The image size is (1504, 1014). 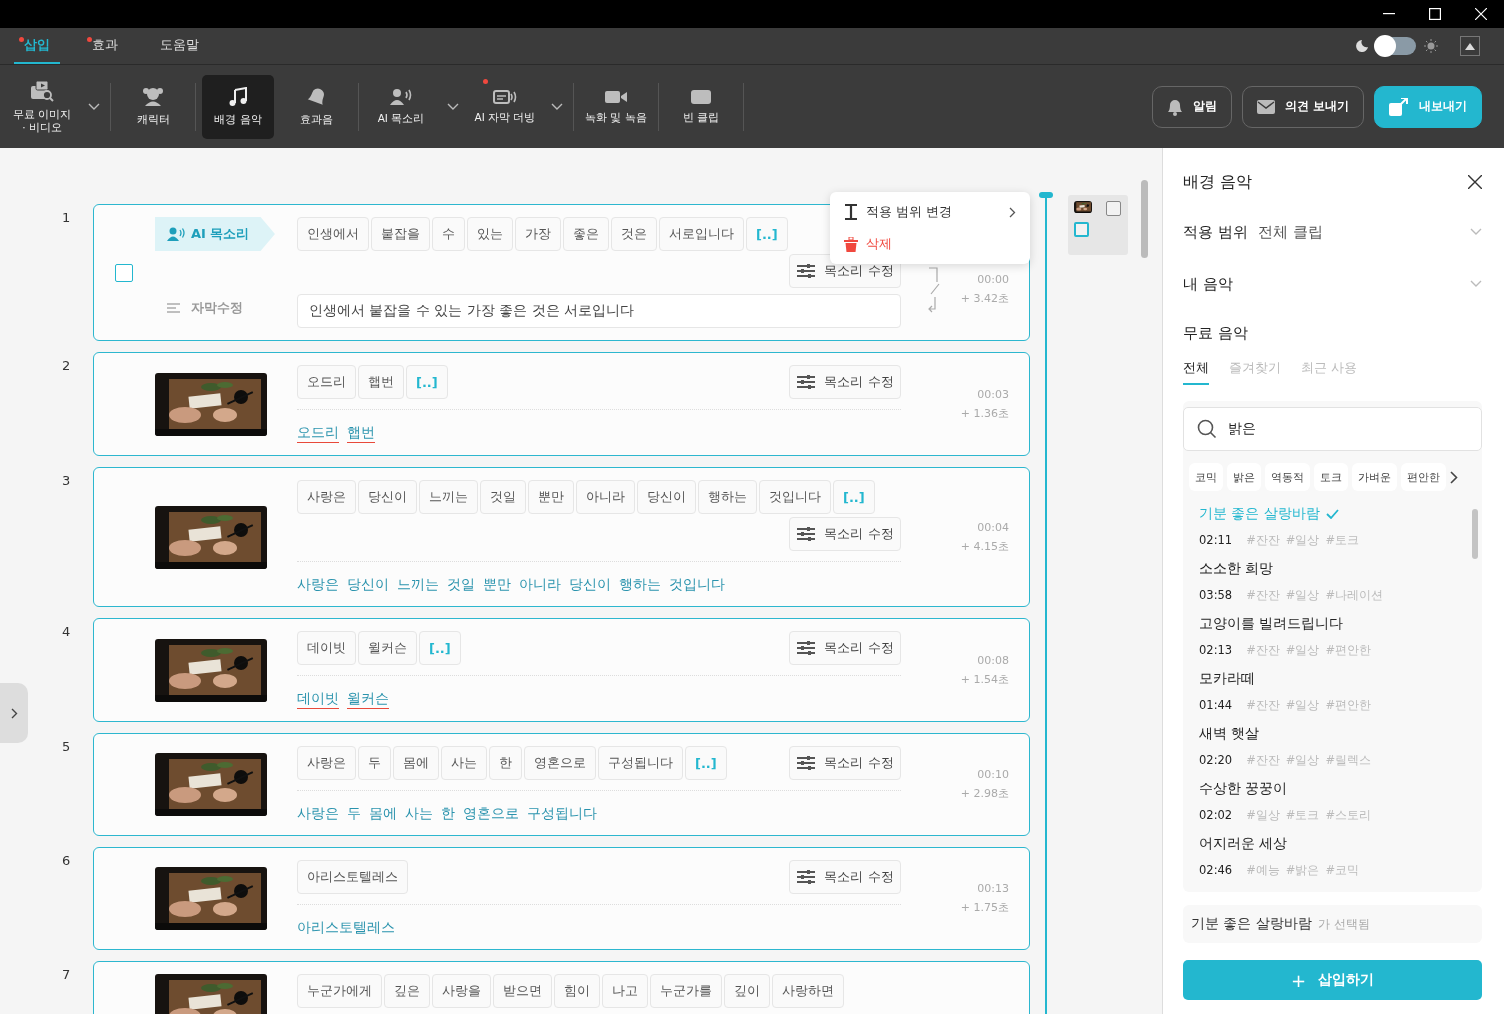 I want to click on word-chip: 뿐만, so click(x=550, y=497).